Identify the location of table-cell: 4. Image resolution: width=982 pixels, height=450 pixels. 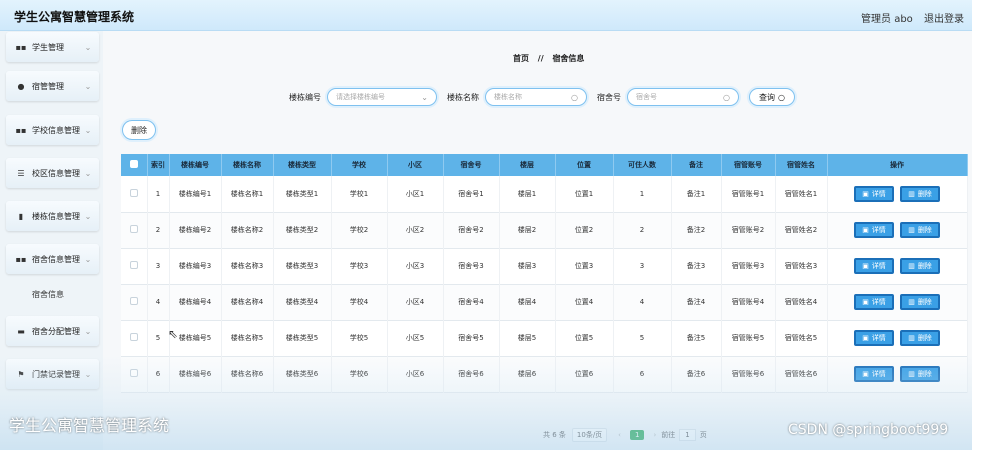
(642, 302).